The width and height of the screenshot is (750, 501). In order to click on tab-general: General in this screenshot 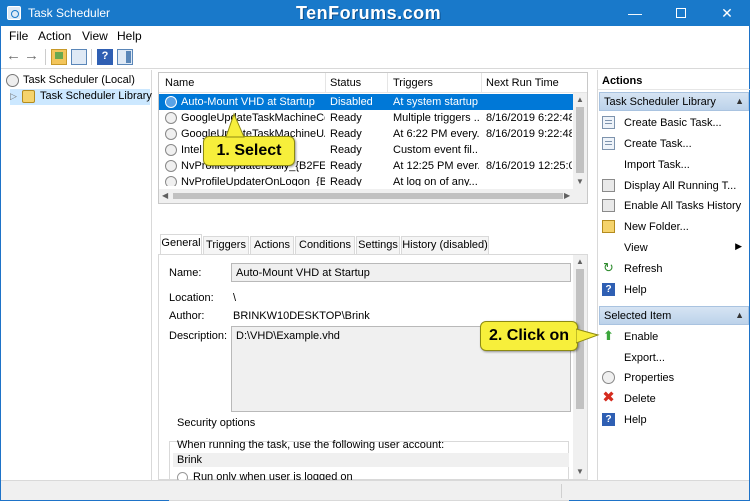, I will do `click(181, 244)`.